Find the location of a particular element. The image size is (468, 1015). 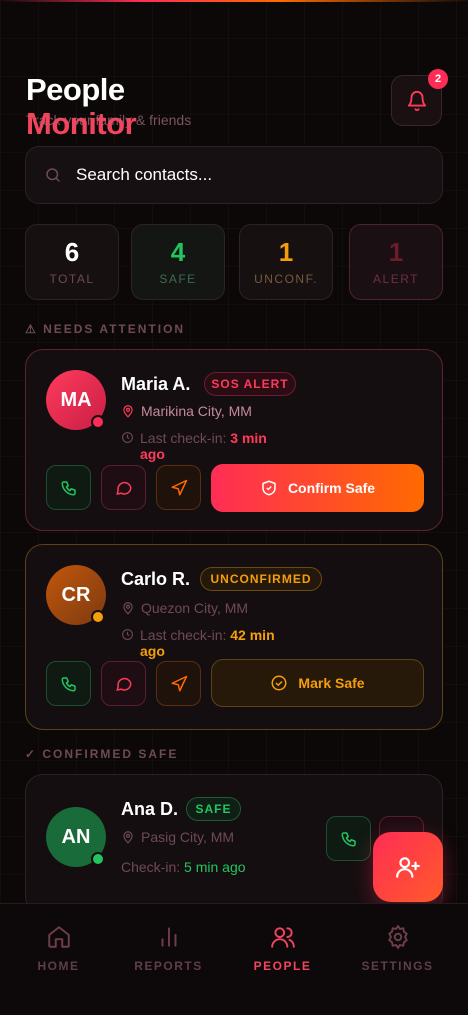

search-bar is located at coordinates (234, 175).